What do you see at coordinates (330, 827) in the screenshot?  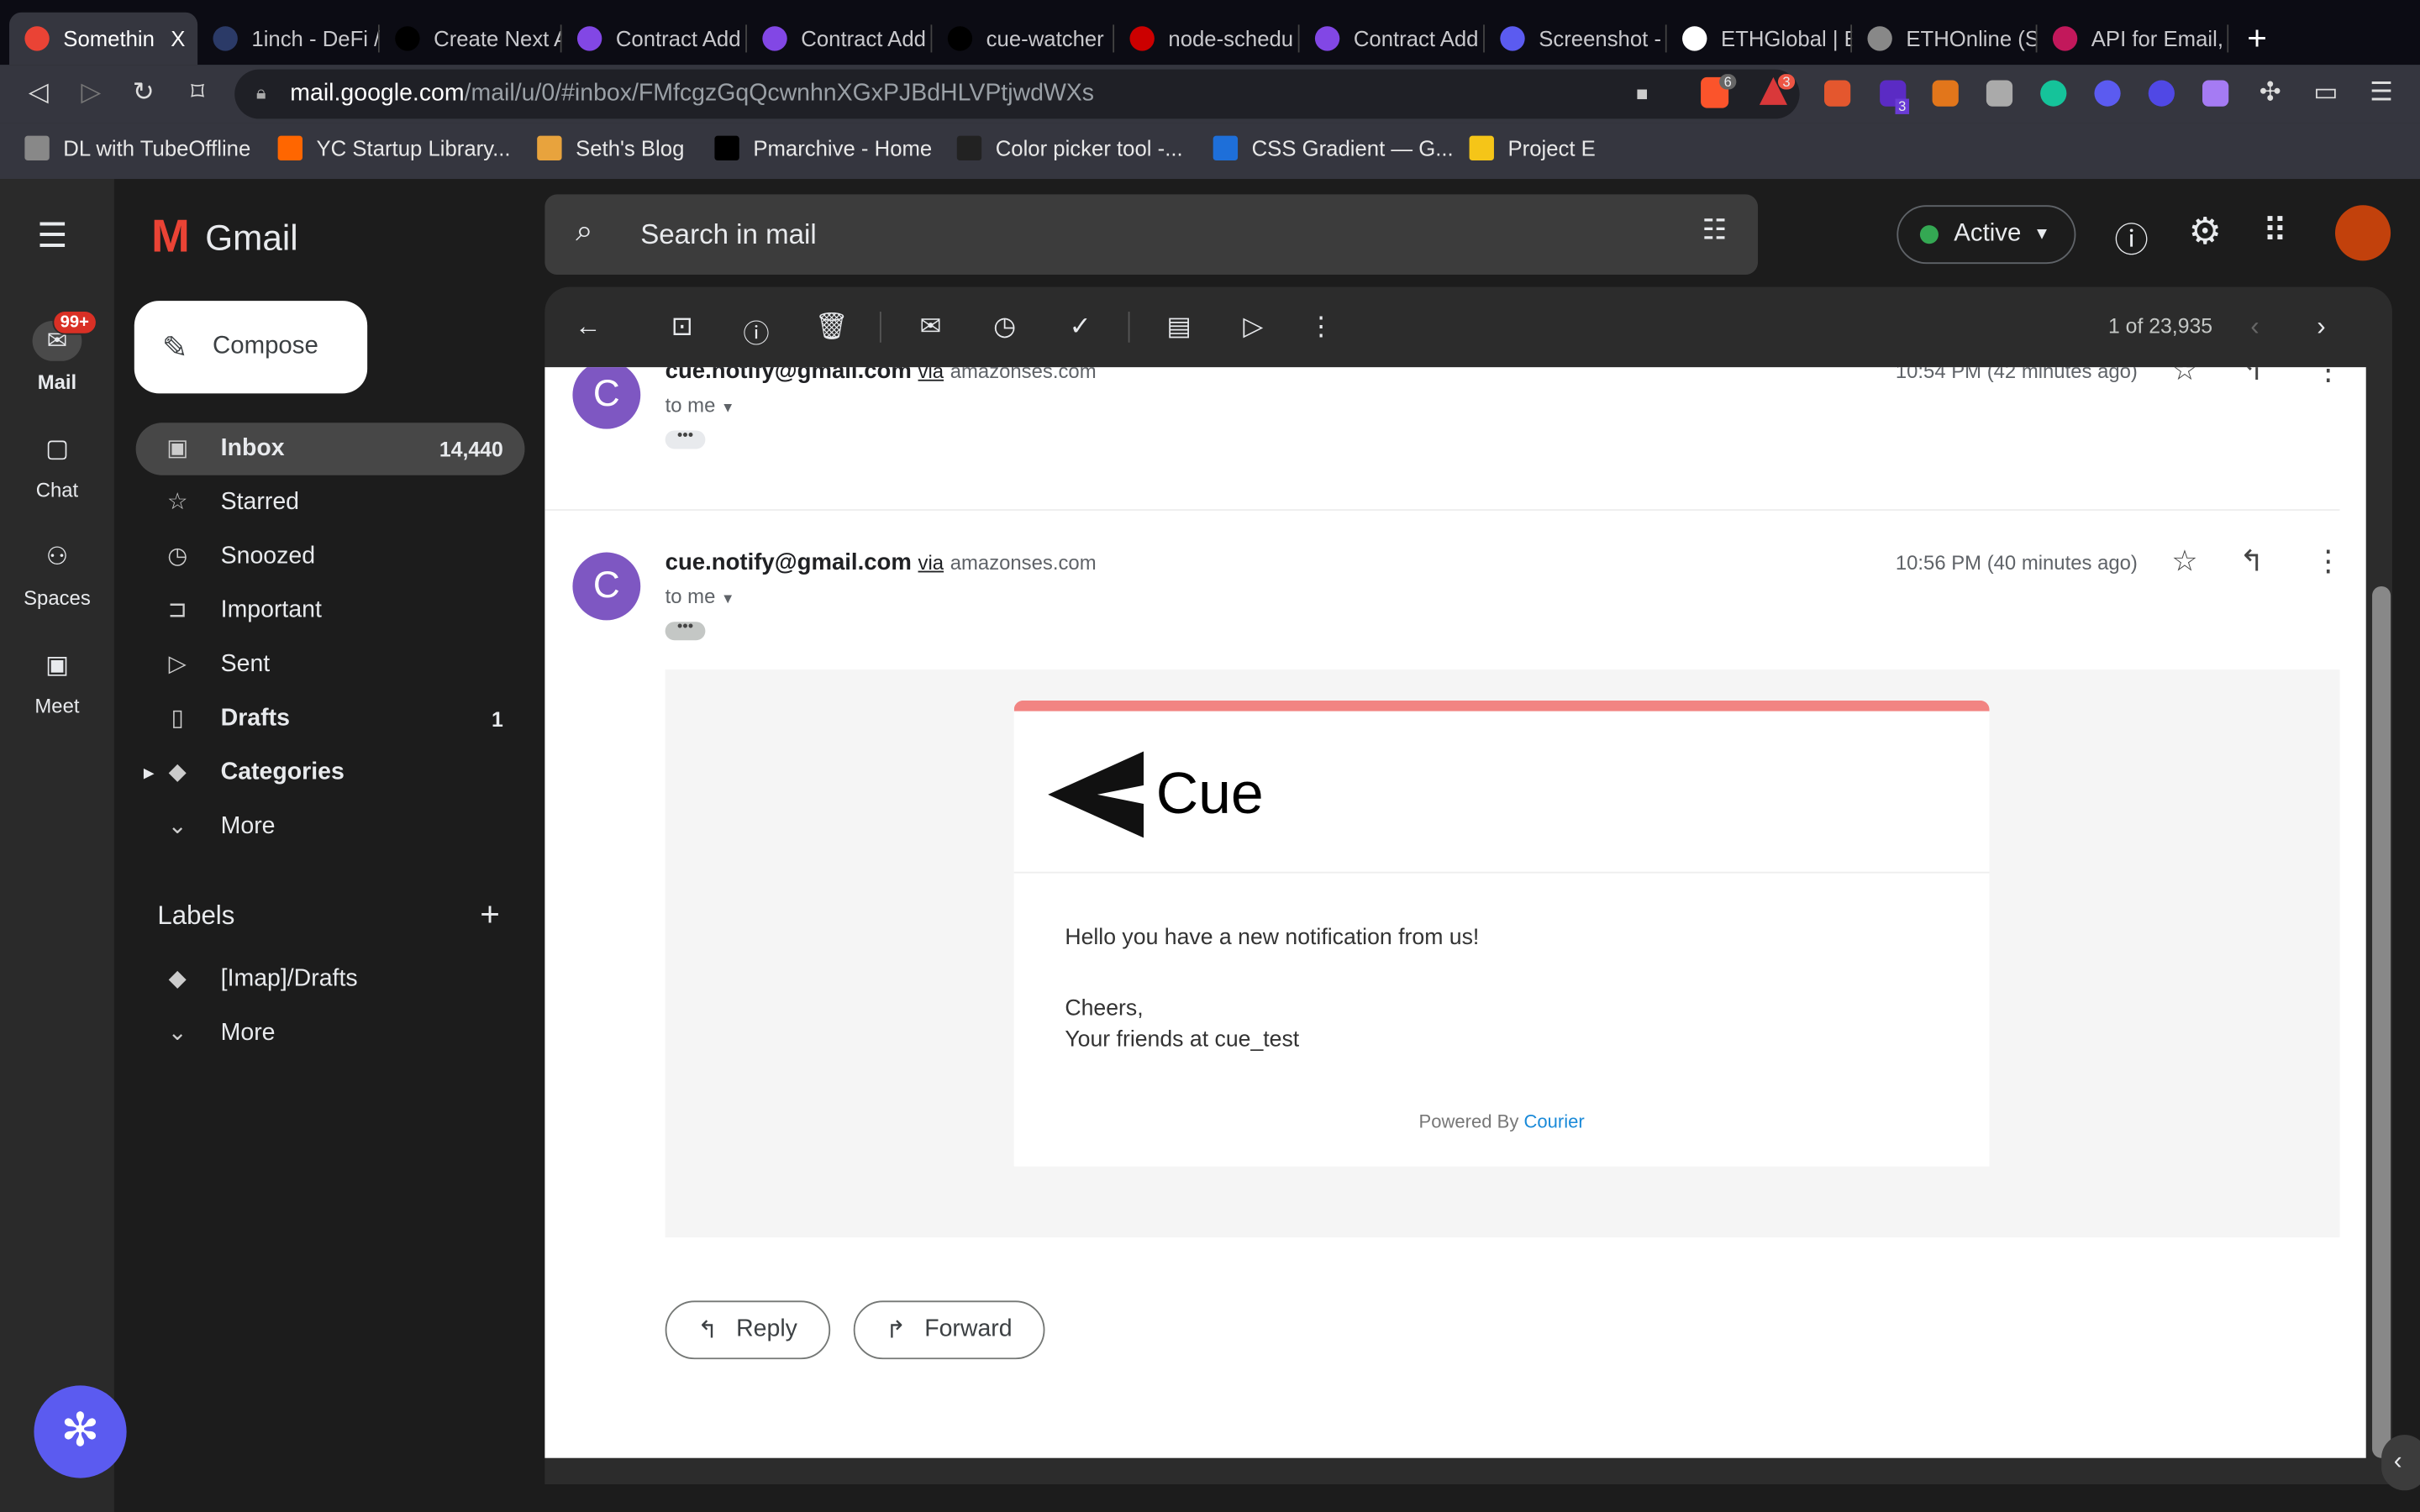 I see `sidebar-item-more: ⌄ More` at bounding box center [330, 827].